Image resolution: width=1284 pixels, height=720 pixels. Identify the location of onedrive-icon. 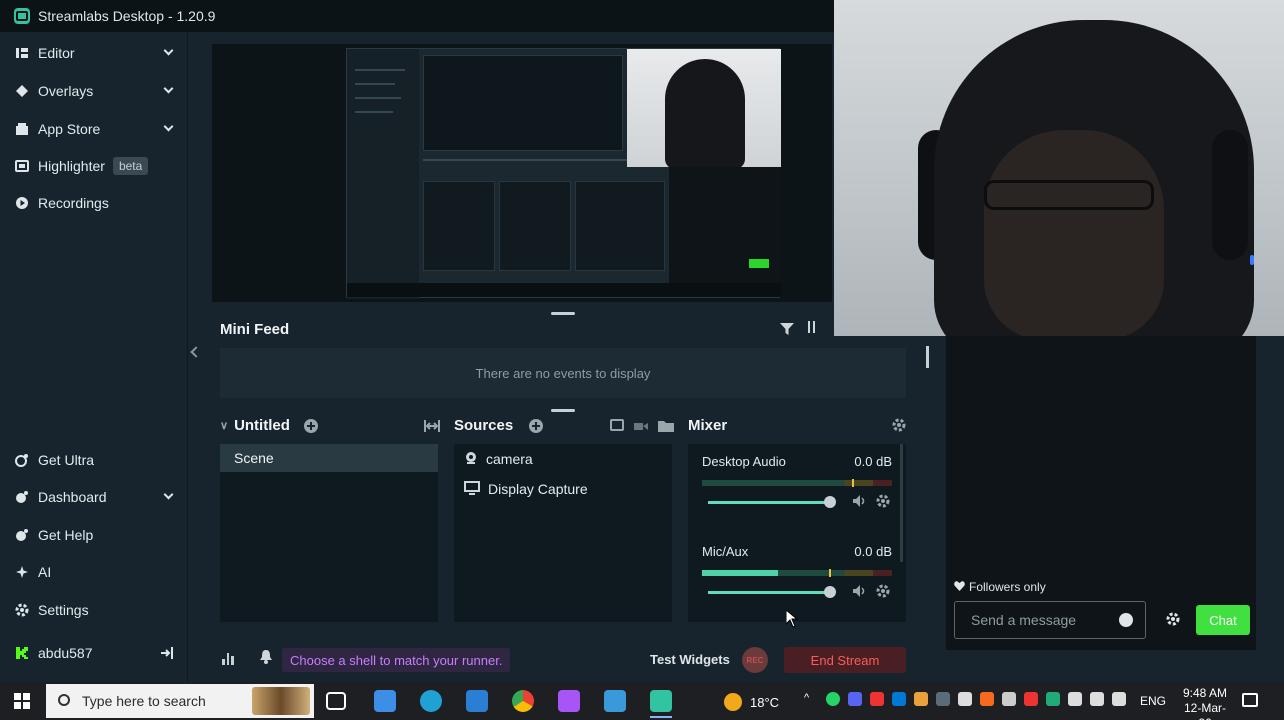
(899, 699).